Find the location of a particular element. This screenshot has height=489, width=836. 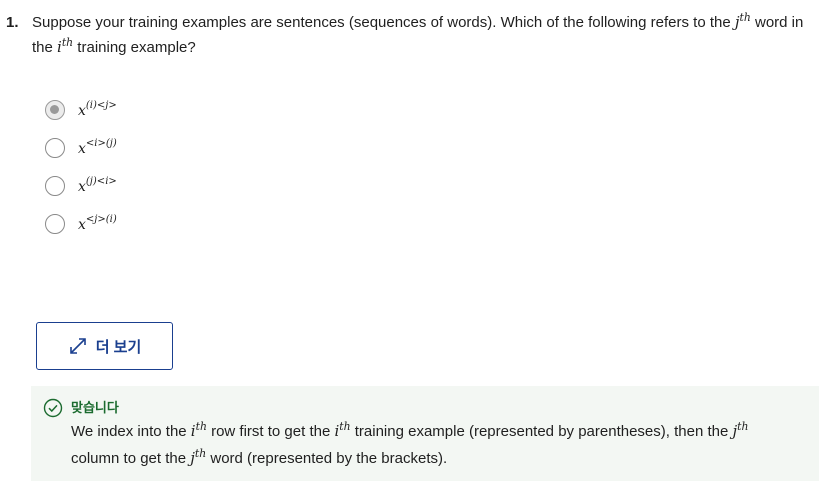

option-1: x(i)<j> is located at coordinates (81, 110).